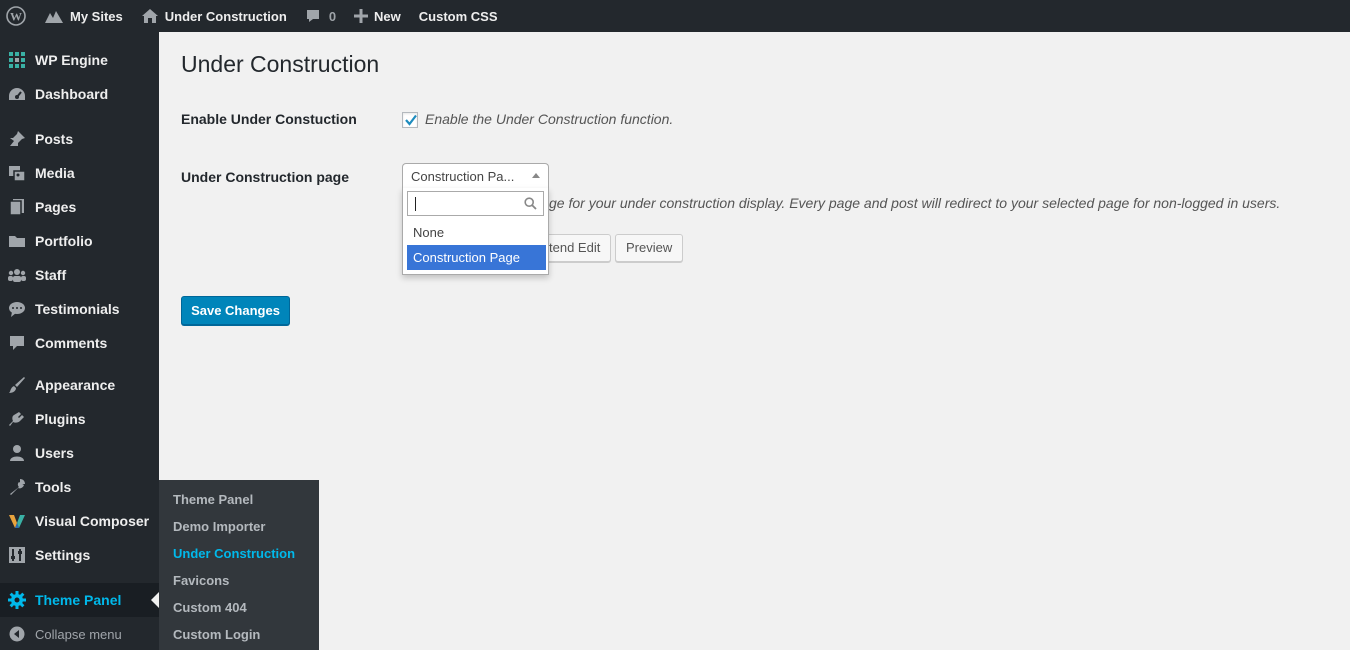 This screenshot has width=1350, height=650. Describe the element at coordinates (530, 203) in the screenshot. I see `search-icon` at that location.